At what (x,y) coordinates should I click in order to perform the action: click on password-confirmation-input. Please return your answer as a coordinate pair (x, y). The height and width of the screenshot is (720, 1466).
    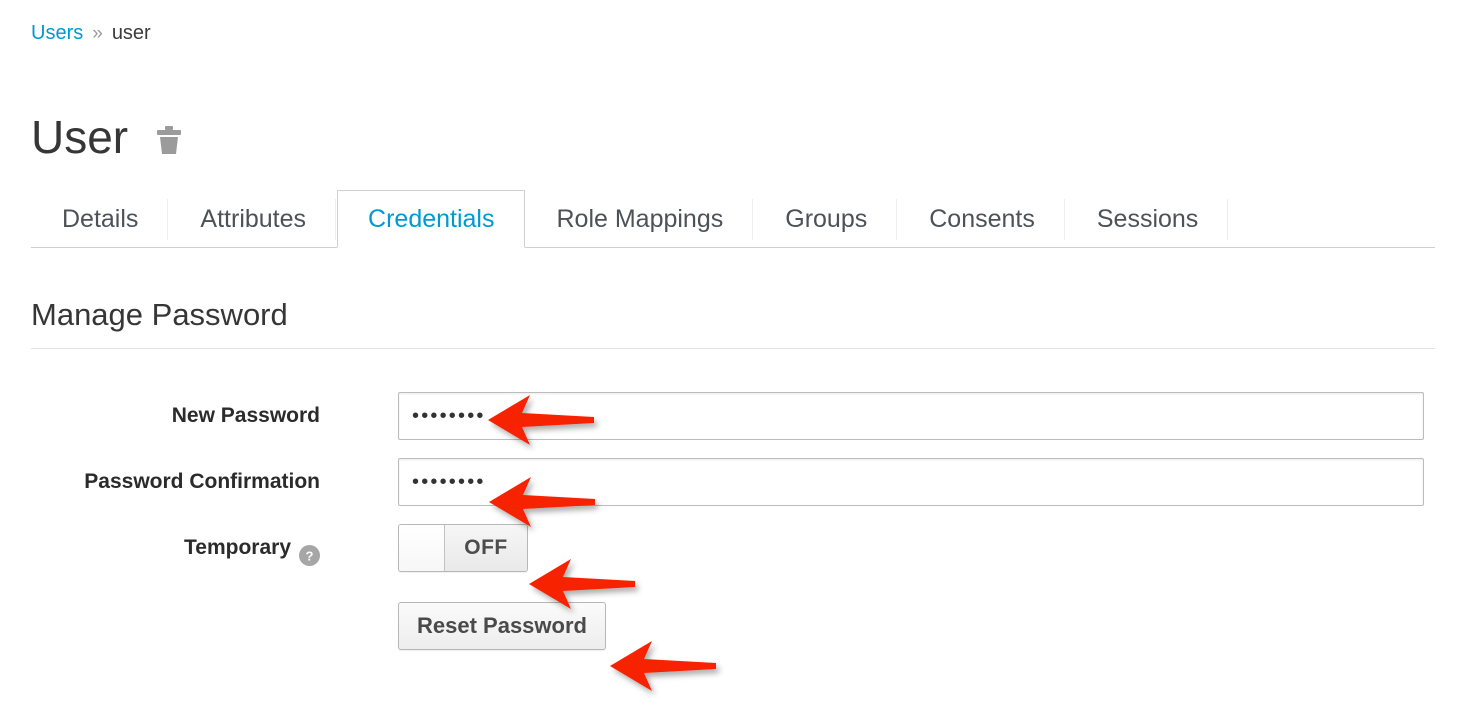
    Looking at the image, I should click on (911, 482).